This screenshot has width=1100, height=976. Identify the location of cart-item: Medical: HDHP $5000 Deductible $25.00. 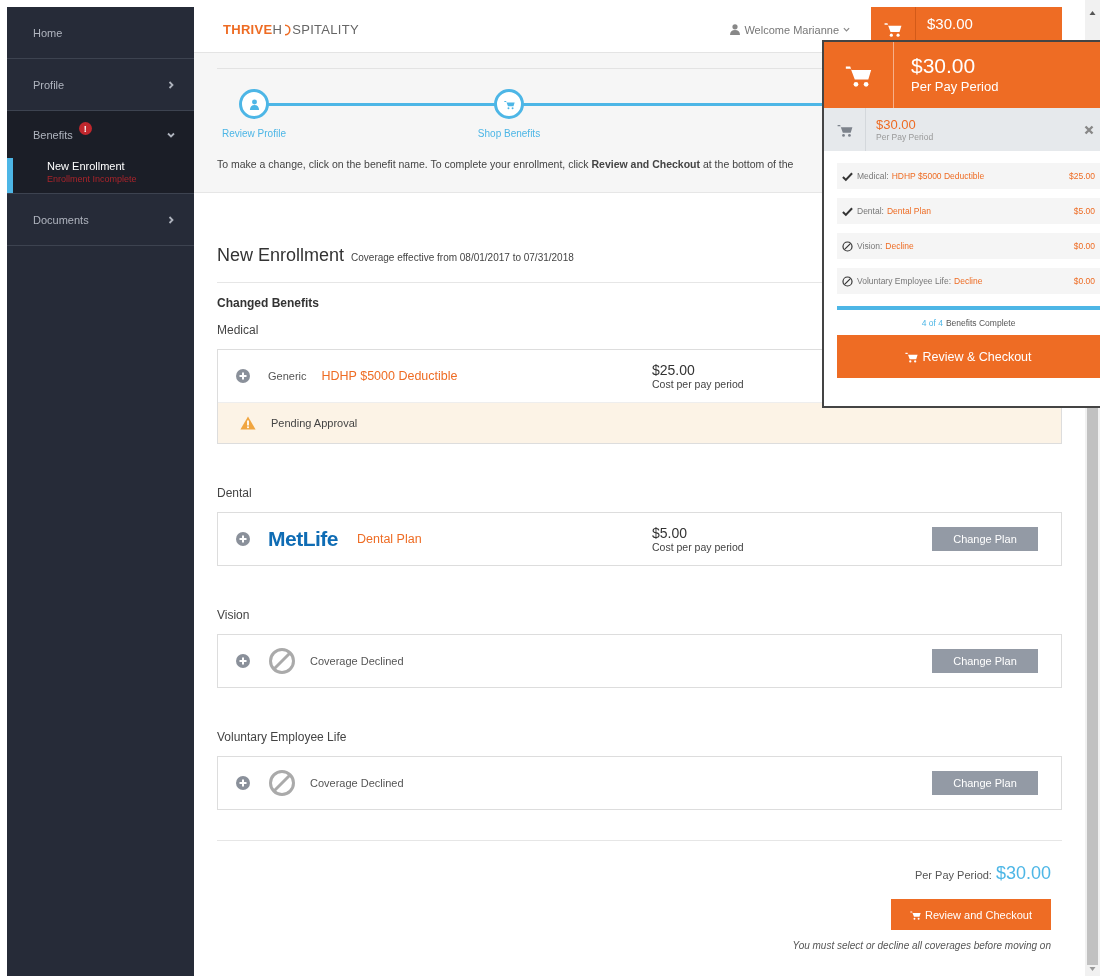
(968, 176).